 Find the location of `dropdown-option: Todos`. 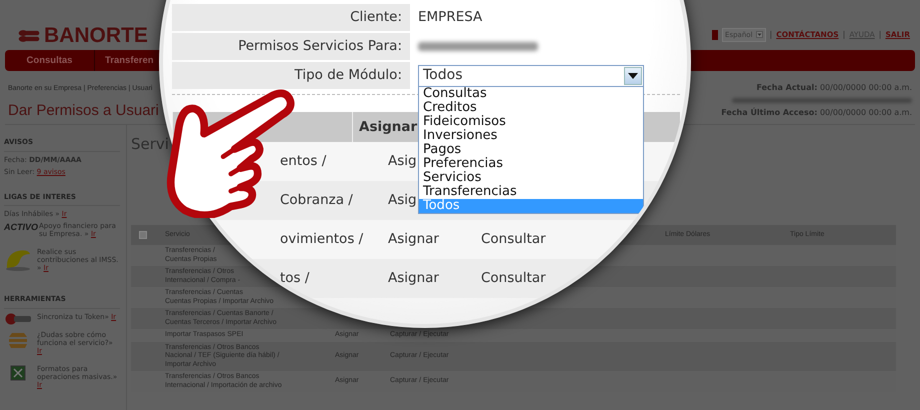

dropdown-option: Todos is located at coordinates (531, 206).